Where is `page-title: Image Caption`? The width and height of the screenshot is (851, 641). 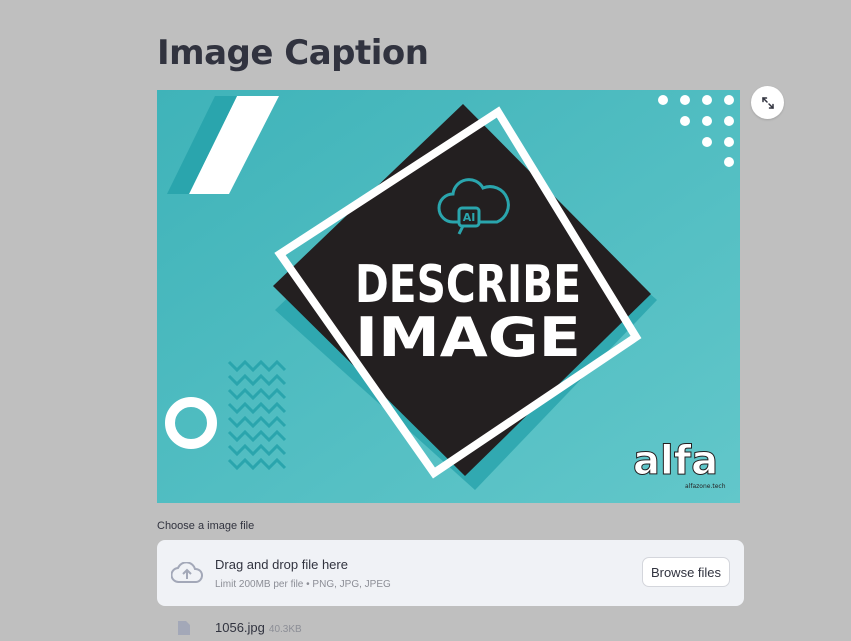
page-title: Image Caption is located at coordinates (293, 53).